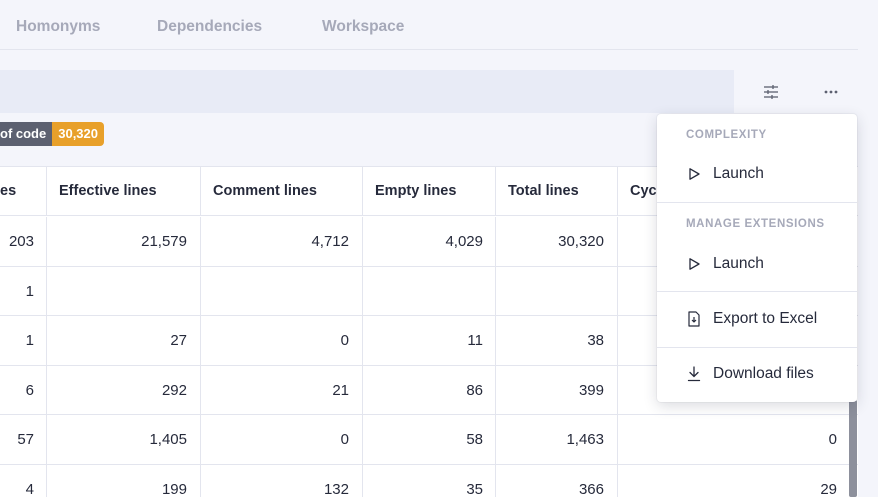 This screenshot has height=497, width=878. I want to click on cell-effective-lines: 21,579, so click(124, 241).